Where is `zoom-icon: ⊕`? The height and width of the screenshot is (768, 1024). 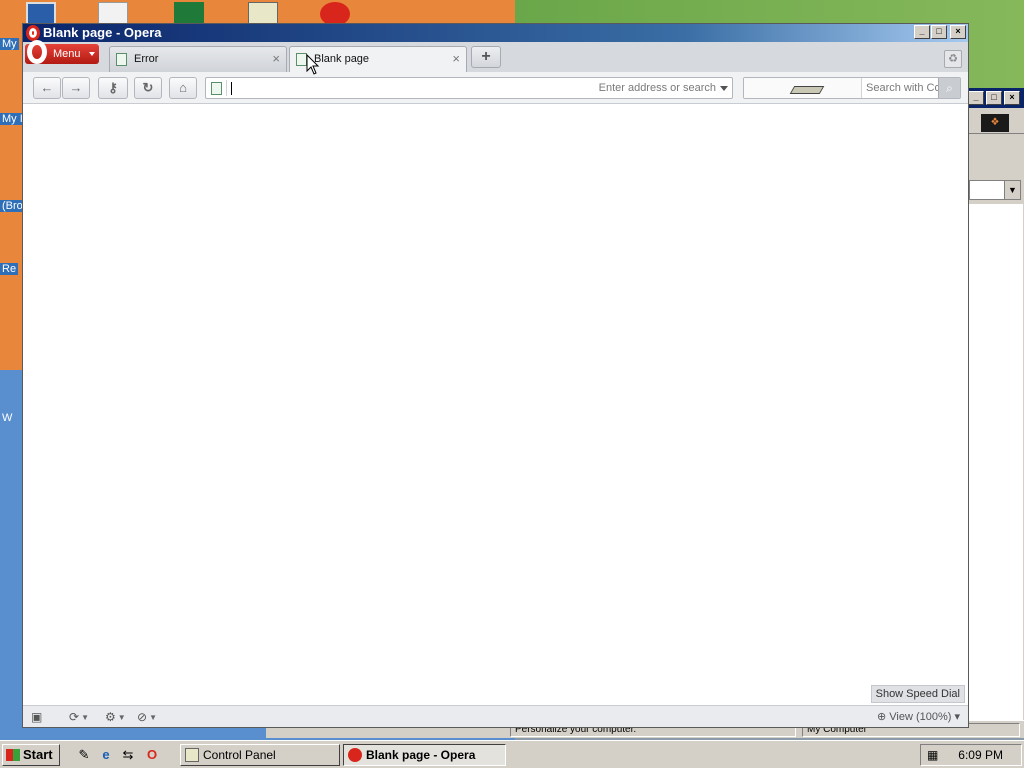
zoom-icon: ⊕ is located at coordinates (883, 717).